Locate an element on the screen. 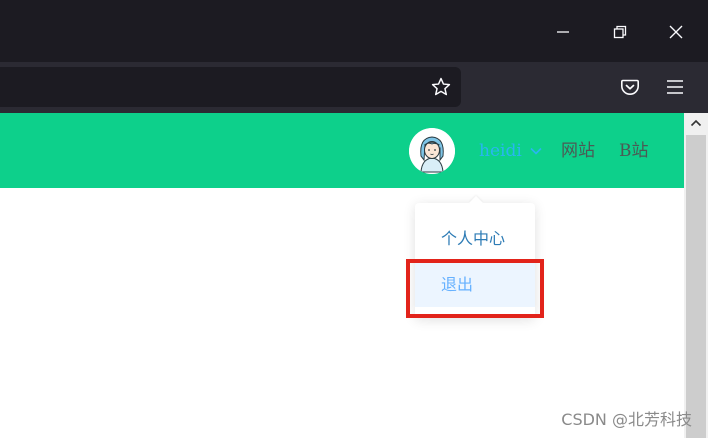 Image resolution: width=708 pixels, height=438 pixels. star-icon is located at coordinates (441, 86).